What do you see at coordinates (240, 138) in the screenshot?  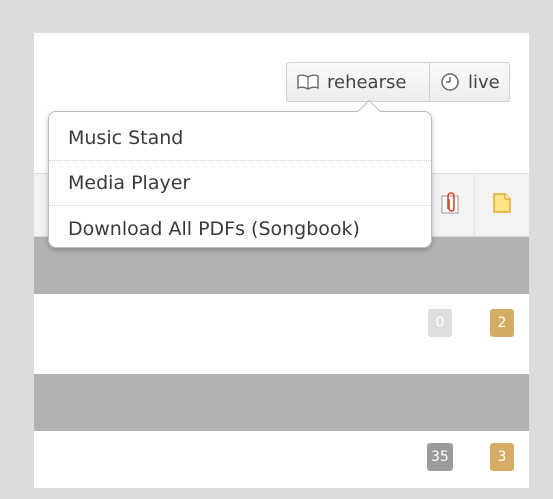 I see `menu-item-music-stand: Music Stand` at bounding box center [240, 138].